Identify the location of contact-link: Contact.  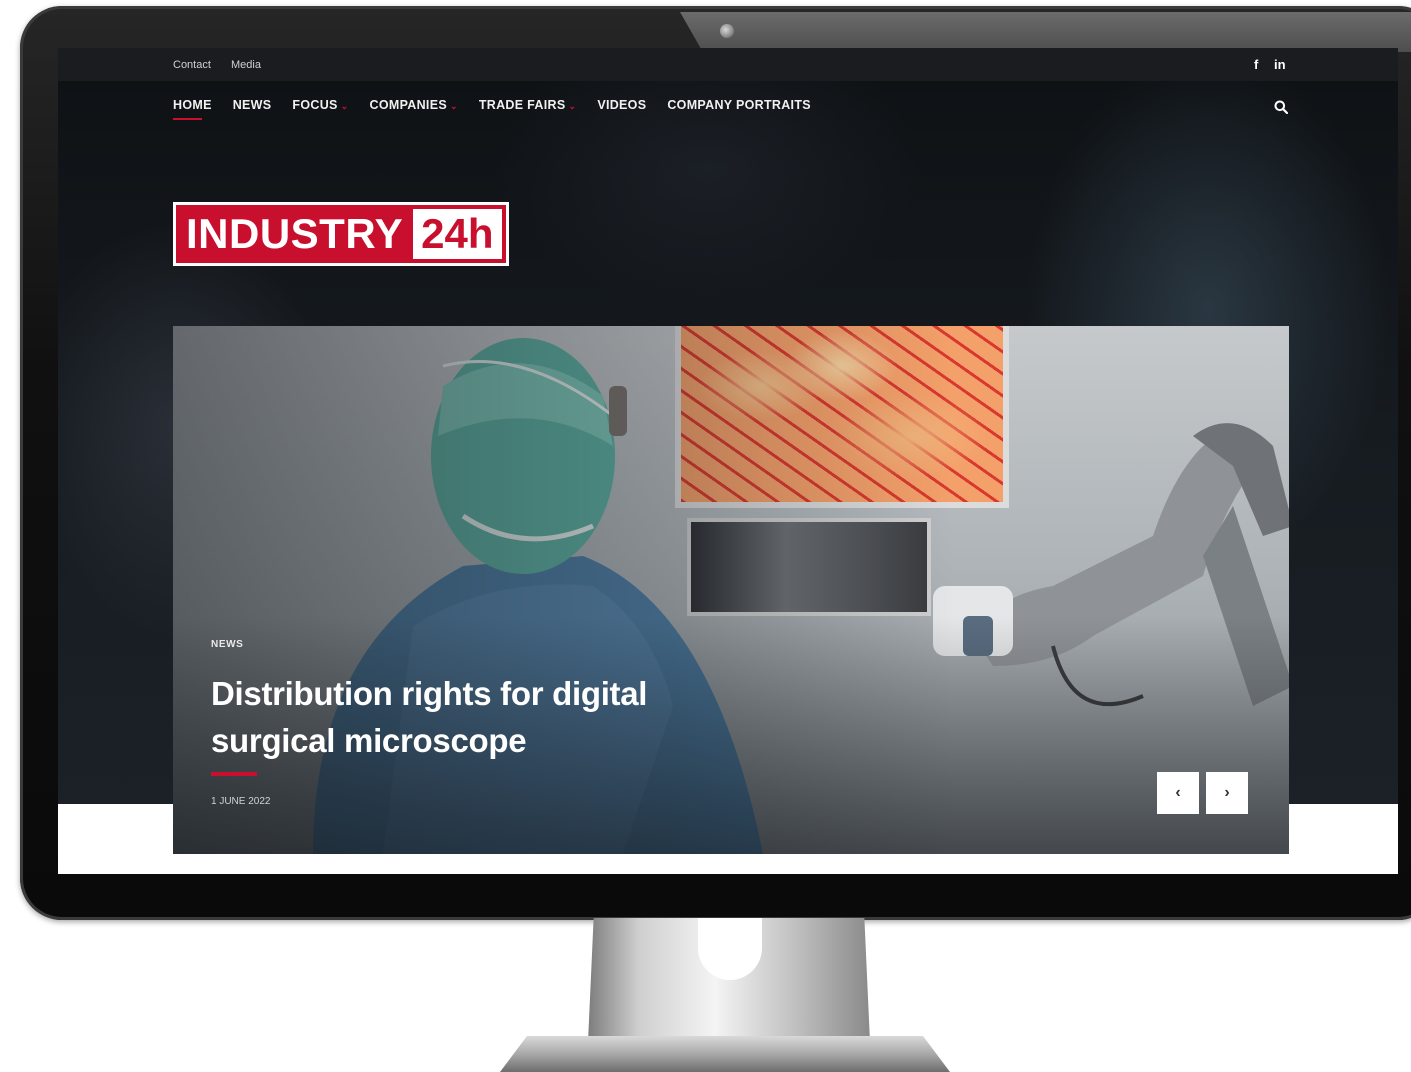
(192, 65).